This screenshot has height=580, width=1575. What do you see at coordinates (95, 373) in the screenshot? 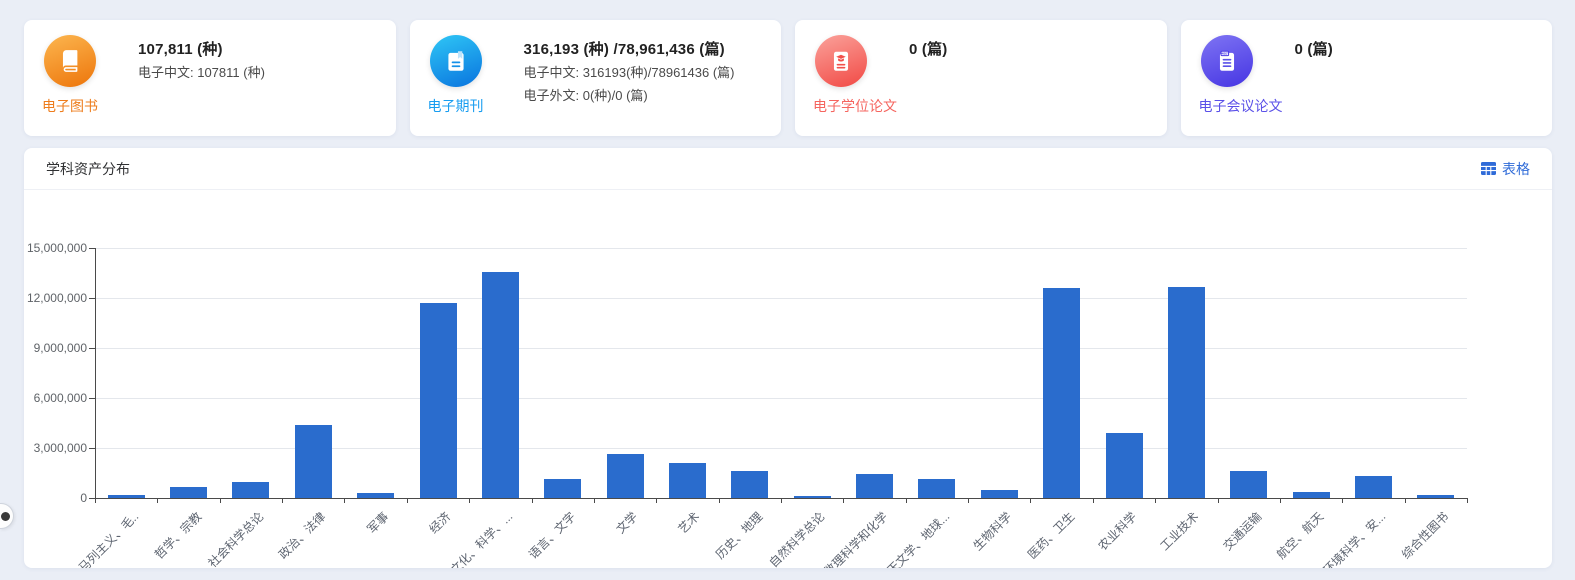
I see `y-axis-line` at bounding box center [95, 373].